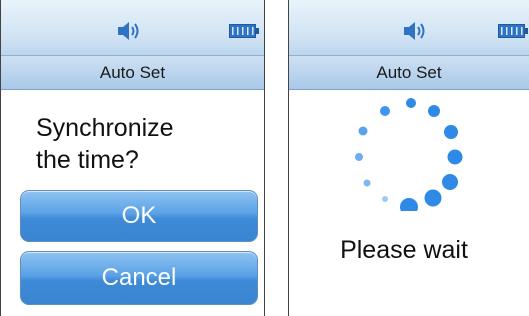 This screenshot has width=529, height=316. Describe the element at coordinates (404, 250) in the screenshot. I see `please-wait-label: Please wait` at that location.